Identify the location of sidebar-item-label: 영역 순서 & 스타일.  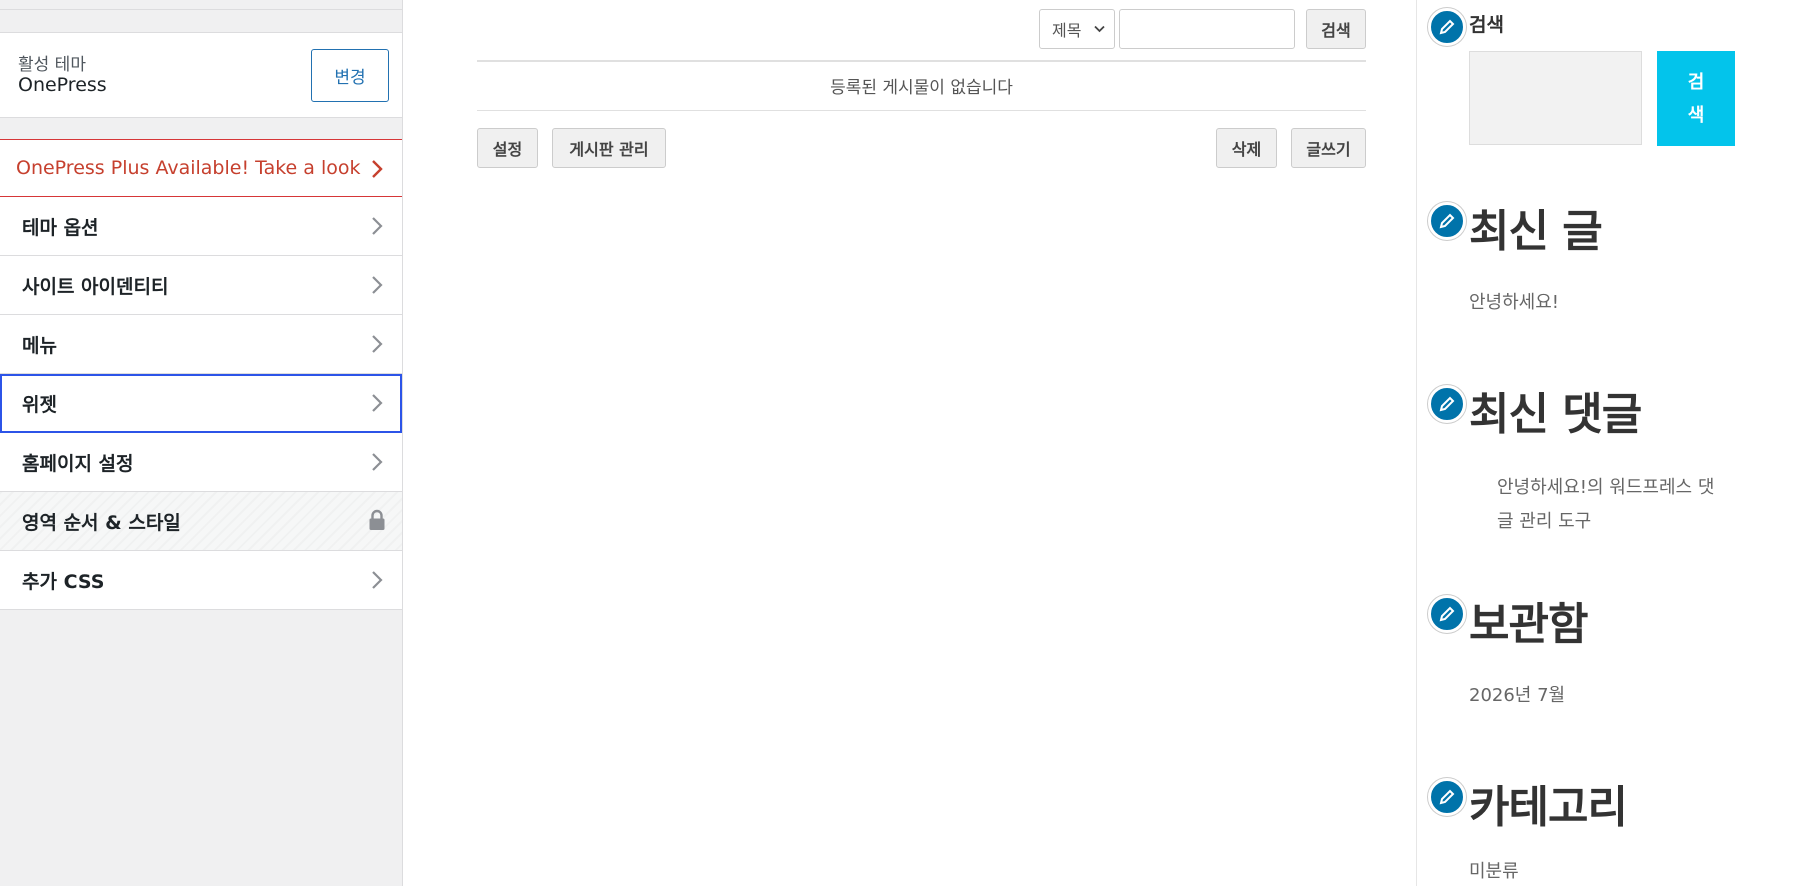
(101, 522).